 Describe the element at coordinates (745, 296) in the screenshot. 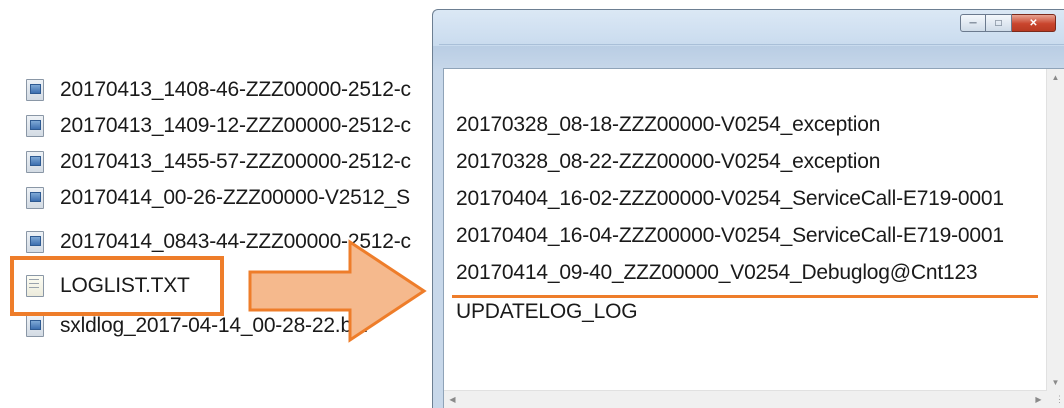

I see `highlight-underline` at that location.